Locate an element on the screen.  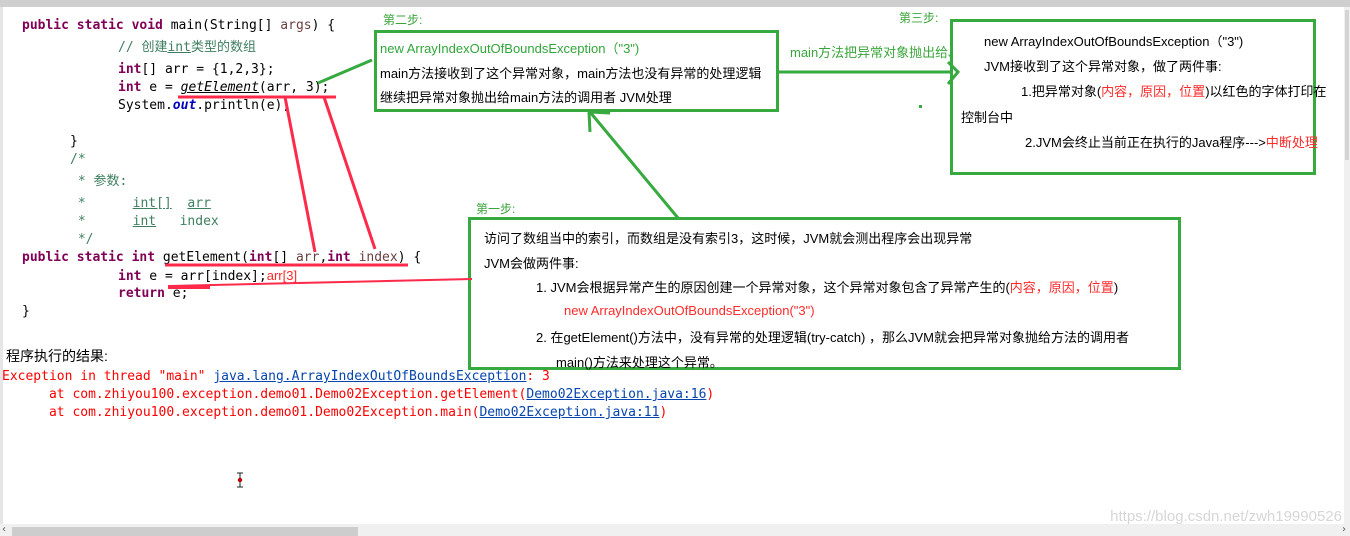
scroll-left-icon: ‹ is located at coordinates (4, 530).